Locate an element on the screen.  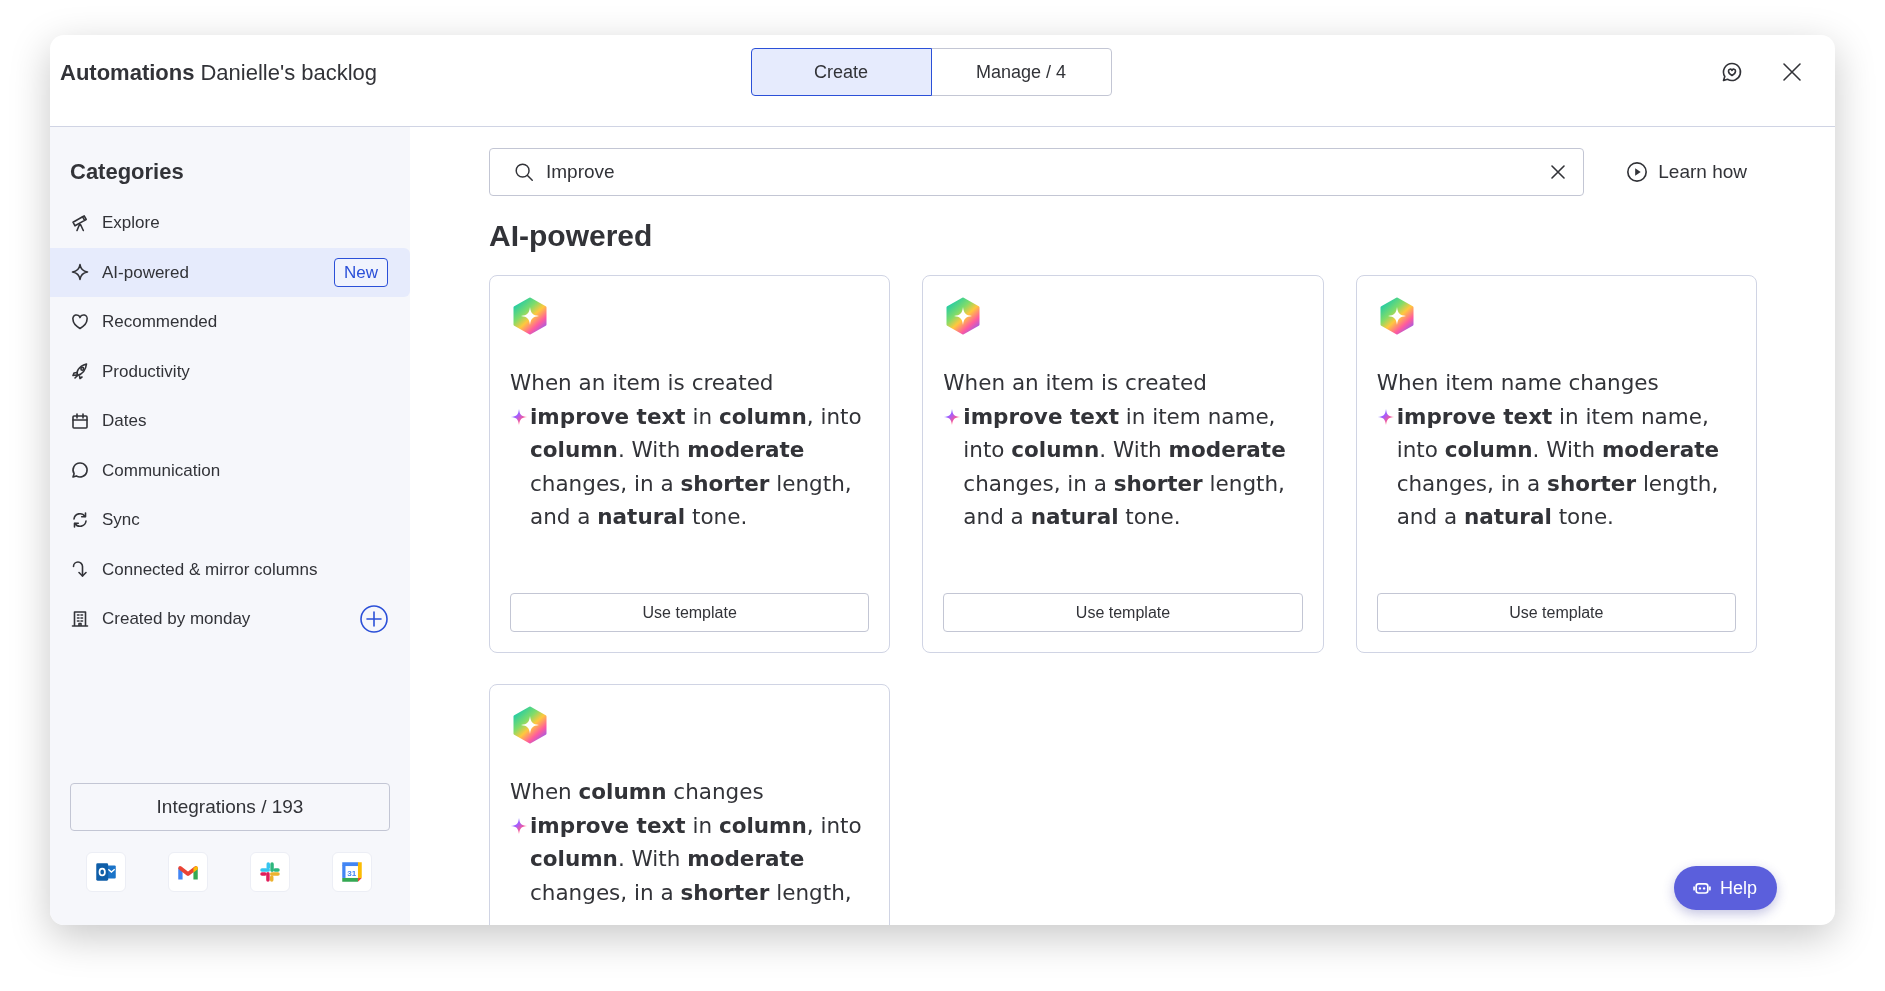
plus-circle-icon is located at coordinates (374, 618).